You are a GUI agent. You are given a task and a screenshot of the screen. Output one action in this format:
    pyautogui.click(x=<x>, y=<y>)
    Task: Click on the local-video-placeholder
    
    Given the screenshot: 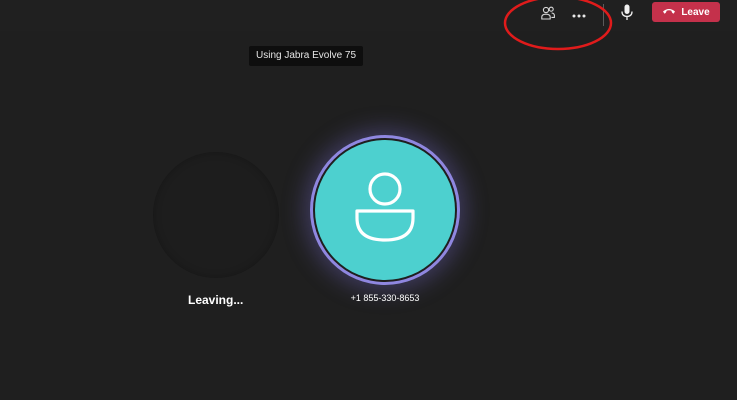 What is the action you would take?
    pyautogui.click(x=216, y=215)
    